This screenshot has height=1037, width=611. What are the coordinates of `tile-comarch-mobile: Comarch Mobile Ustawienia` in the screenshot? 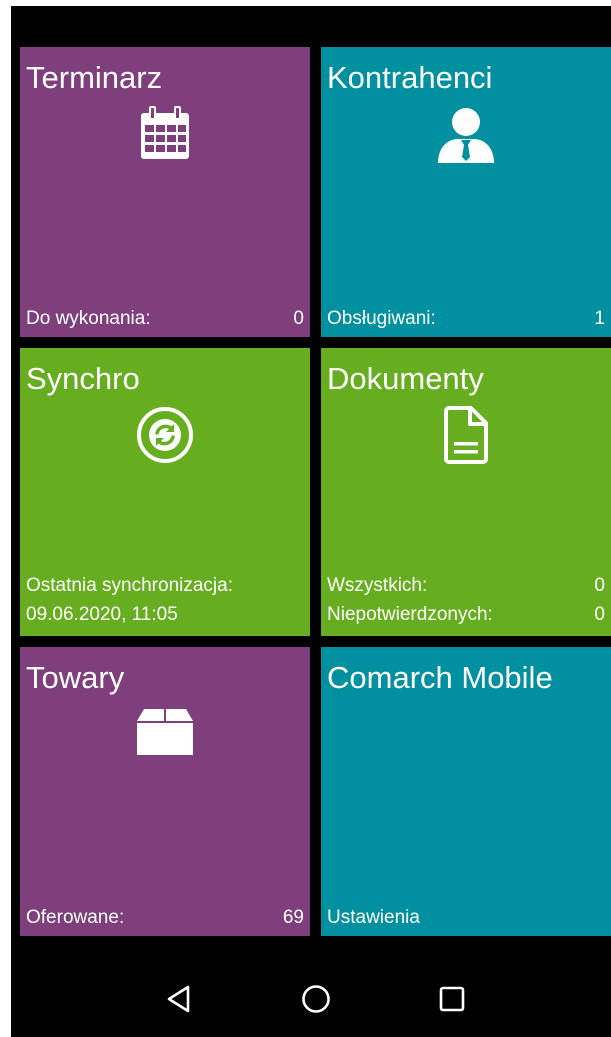 It's located at (466, 791).